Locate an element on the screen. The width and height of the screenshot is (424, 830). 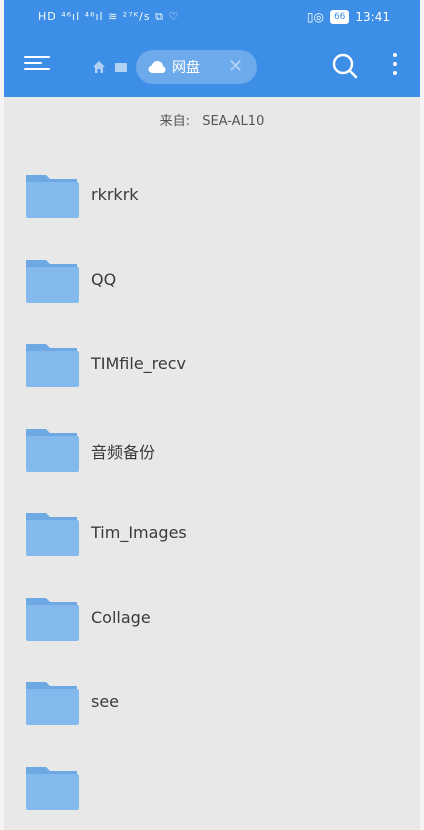
source-device: SEA-AL10 is located at coordinates (233, 121).